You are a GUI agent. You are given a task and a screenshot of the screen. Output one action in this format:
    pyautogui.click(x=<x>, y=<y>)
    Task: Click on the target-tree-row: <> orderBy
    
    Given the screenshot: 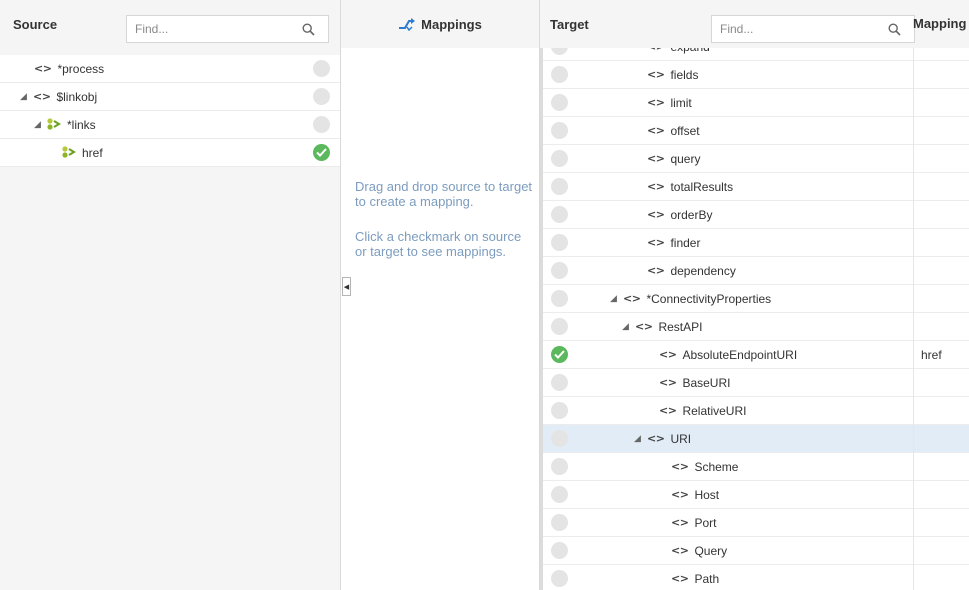 What is the action you would take?
    pyautogui.click(x=754, y=215)
    